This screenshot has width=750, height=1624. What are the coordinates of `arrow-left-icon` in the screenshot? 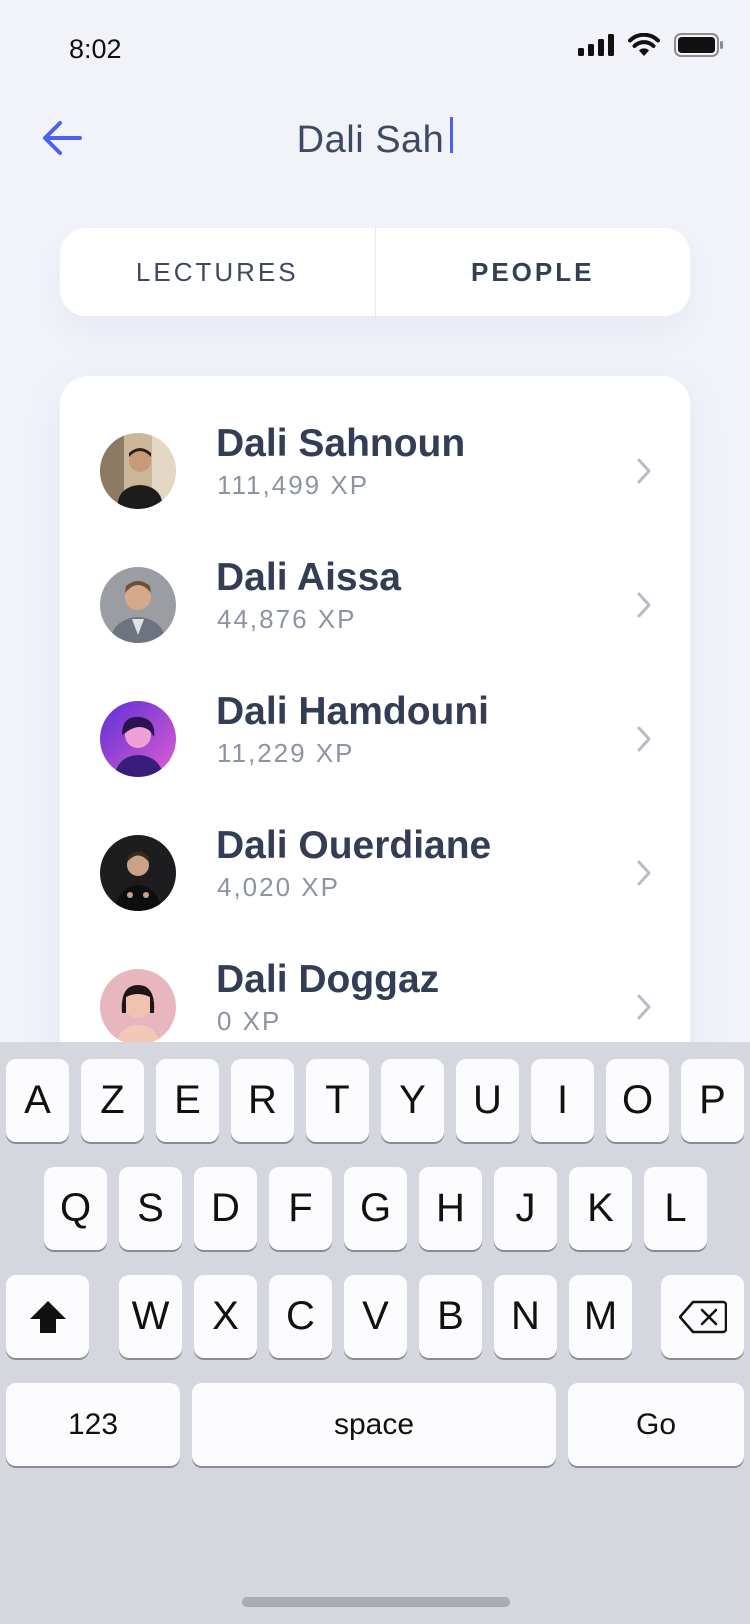 It's located at (62, 138).